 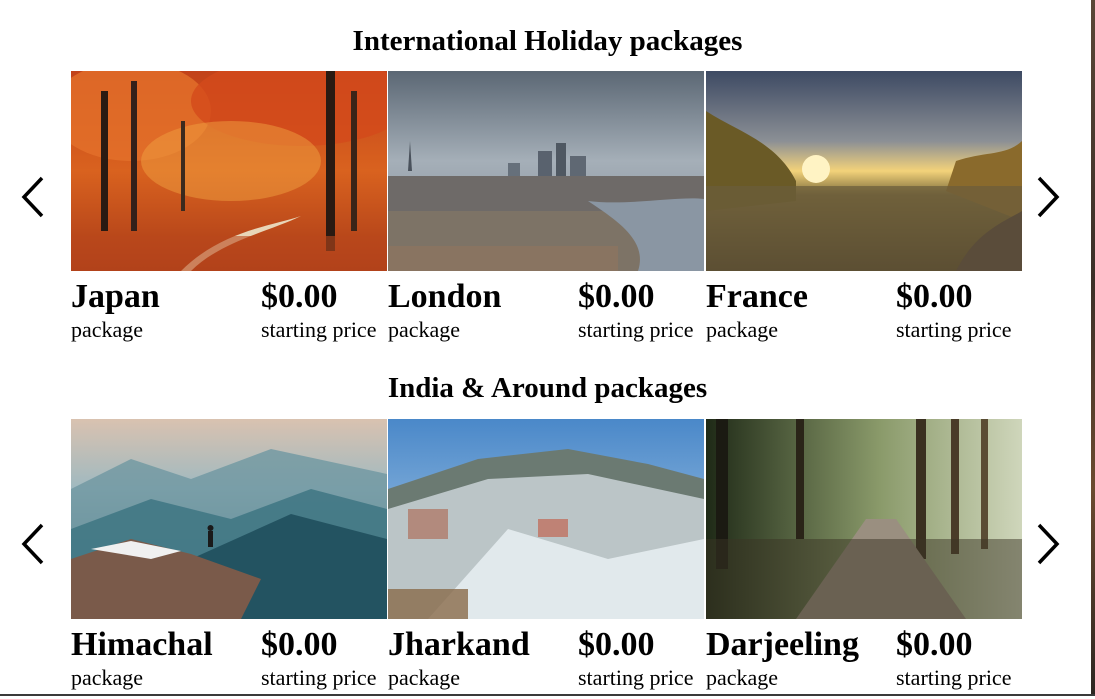 I want to click on package-card-london: London package $0.00 starting price, so click(x=546, y=211).